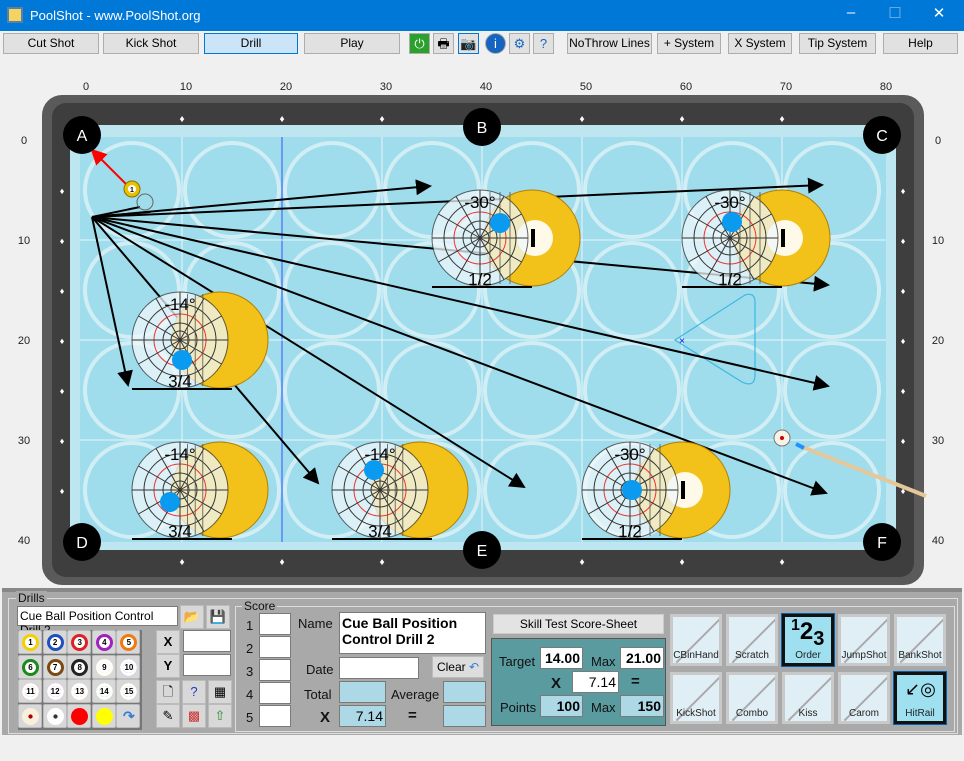 This screenshot has width=964, height=761. I want to click on pocket-B: B, so click(482, 127).